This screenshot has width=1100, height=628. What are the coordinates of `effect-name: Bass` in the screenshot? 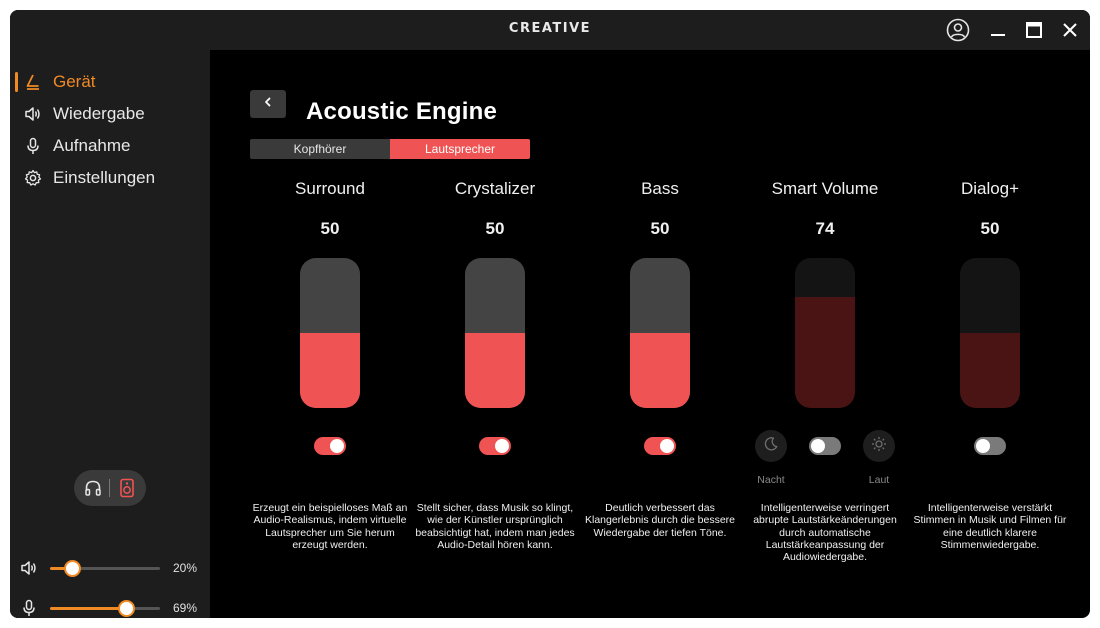 It's located at (660, 188).